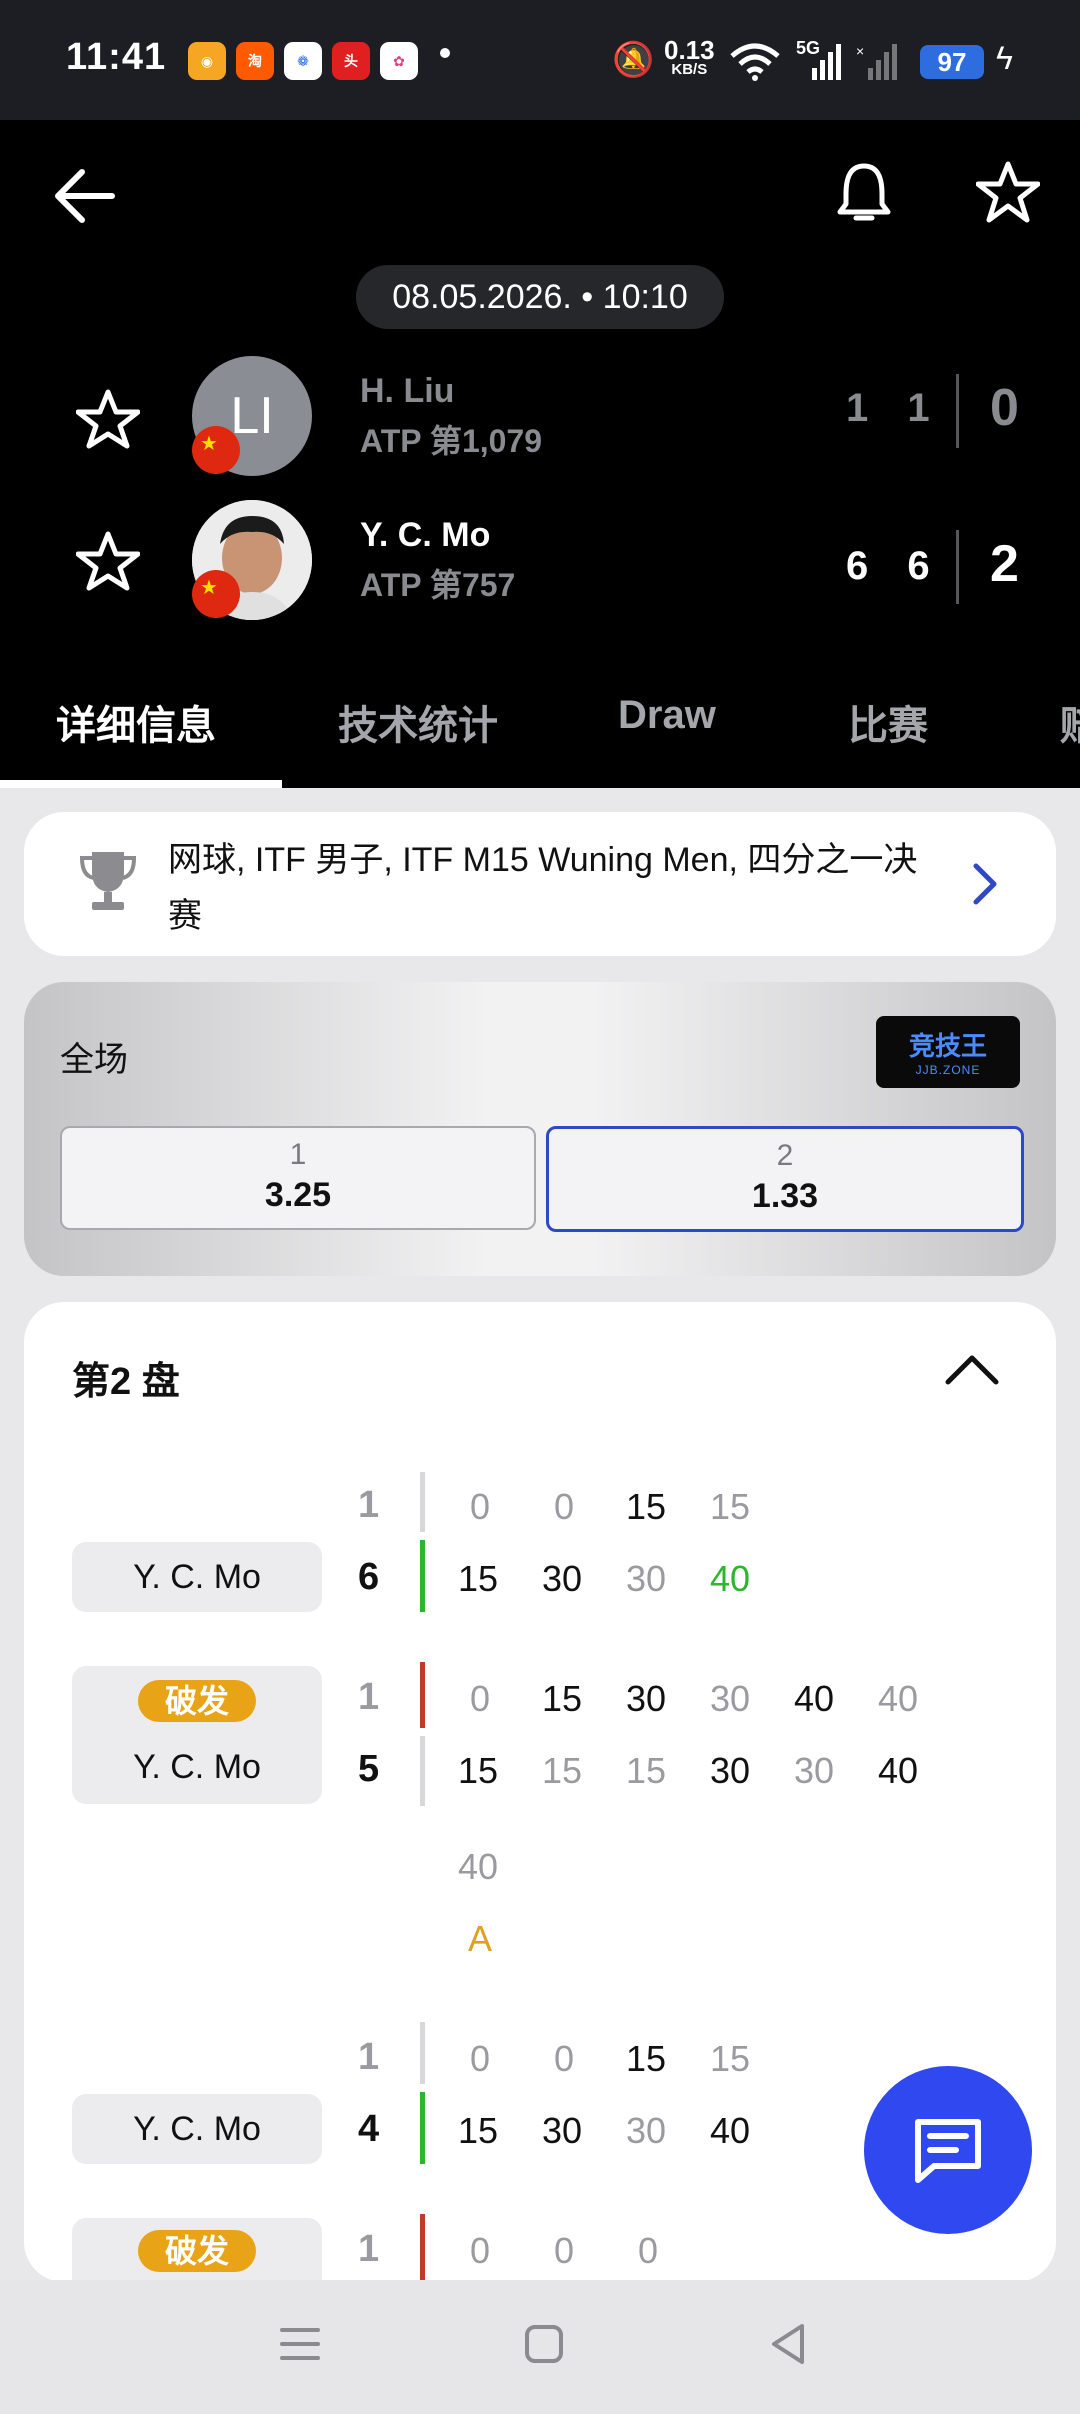 The image size is (1080, 2414). What do you see at coordinates (399, 61) in the screenshot?
I see `photos-icon: ✿` at bounding box center [399, 61].